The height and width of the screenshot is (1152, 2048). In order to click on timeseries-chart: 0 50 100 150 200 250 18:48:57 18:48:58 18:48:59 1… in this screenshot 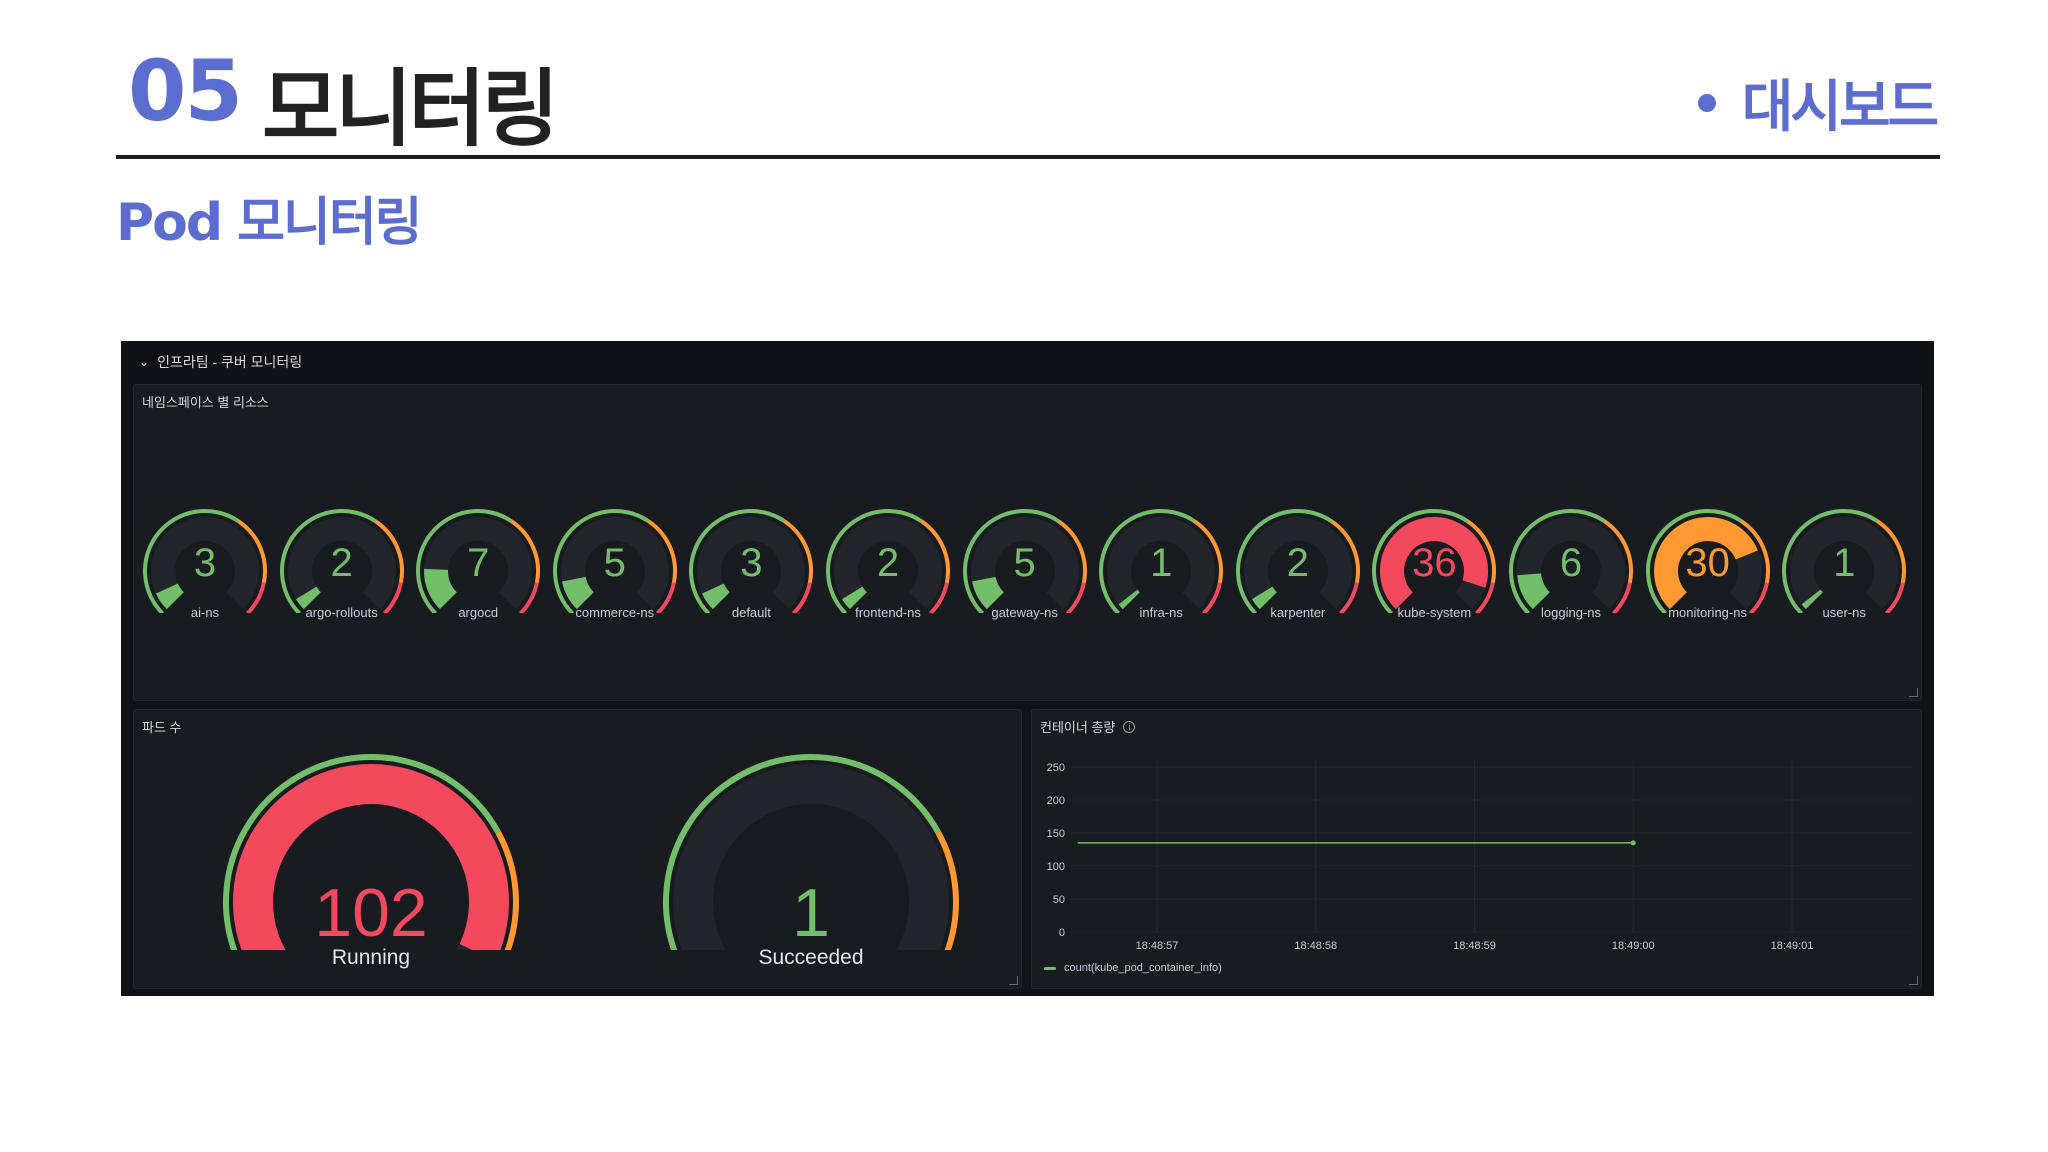, I will do `click(1479, 855)`.